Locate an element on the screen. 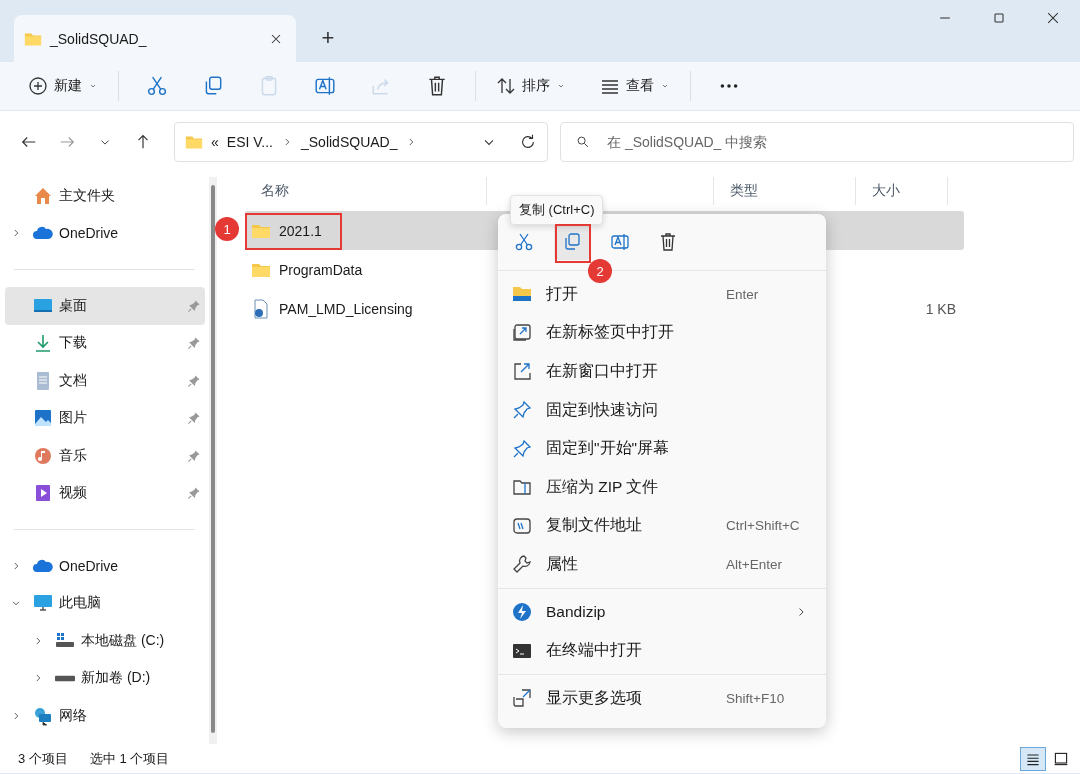 Image resolution: width=1080 pixels, height=774 pixels. shortcut-hint: Enter is located at coordinates (743, 294).